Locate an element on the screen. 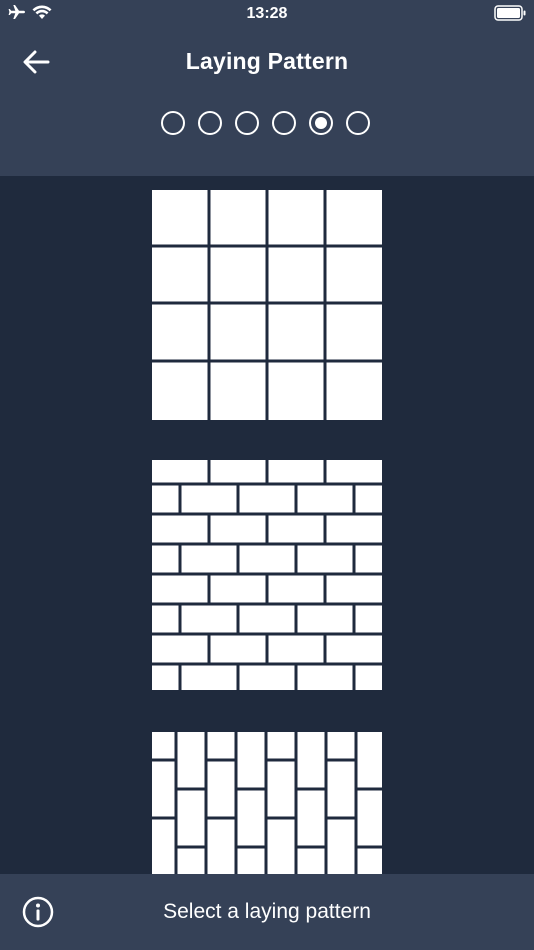 The height and width of the screenshot is (950, 534). status-time: 13:28 is located at coordinates (267, 13).